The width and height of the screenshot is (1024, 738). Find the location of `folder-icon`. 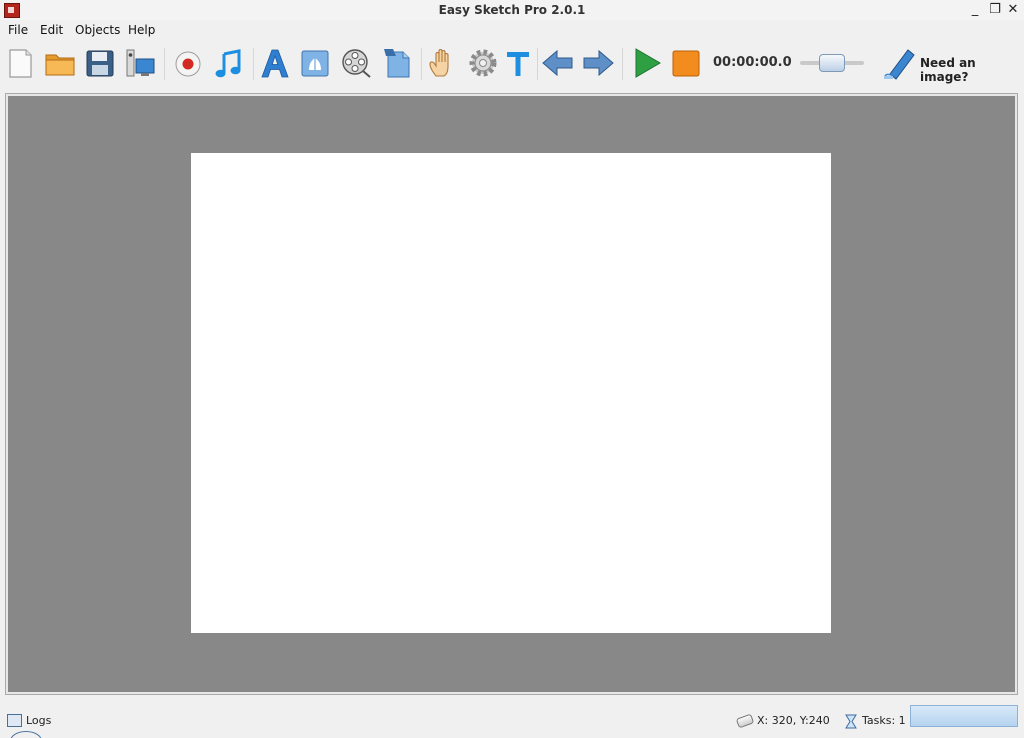

folder-icon is located at coordinates (60, 65).